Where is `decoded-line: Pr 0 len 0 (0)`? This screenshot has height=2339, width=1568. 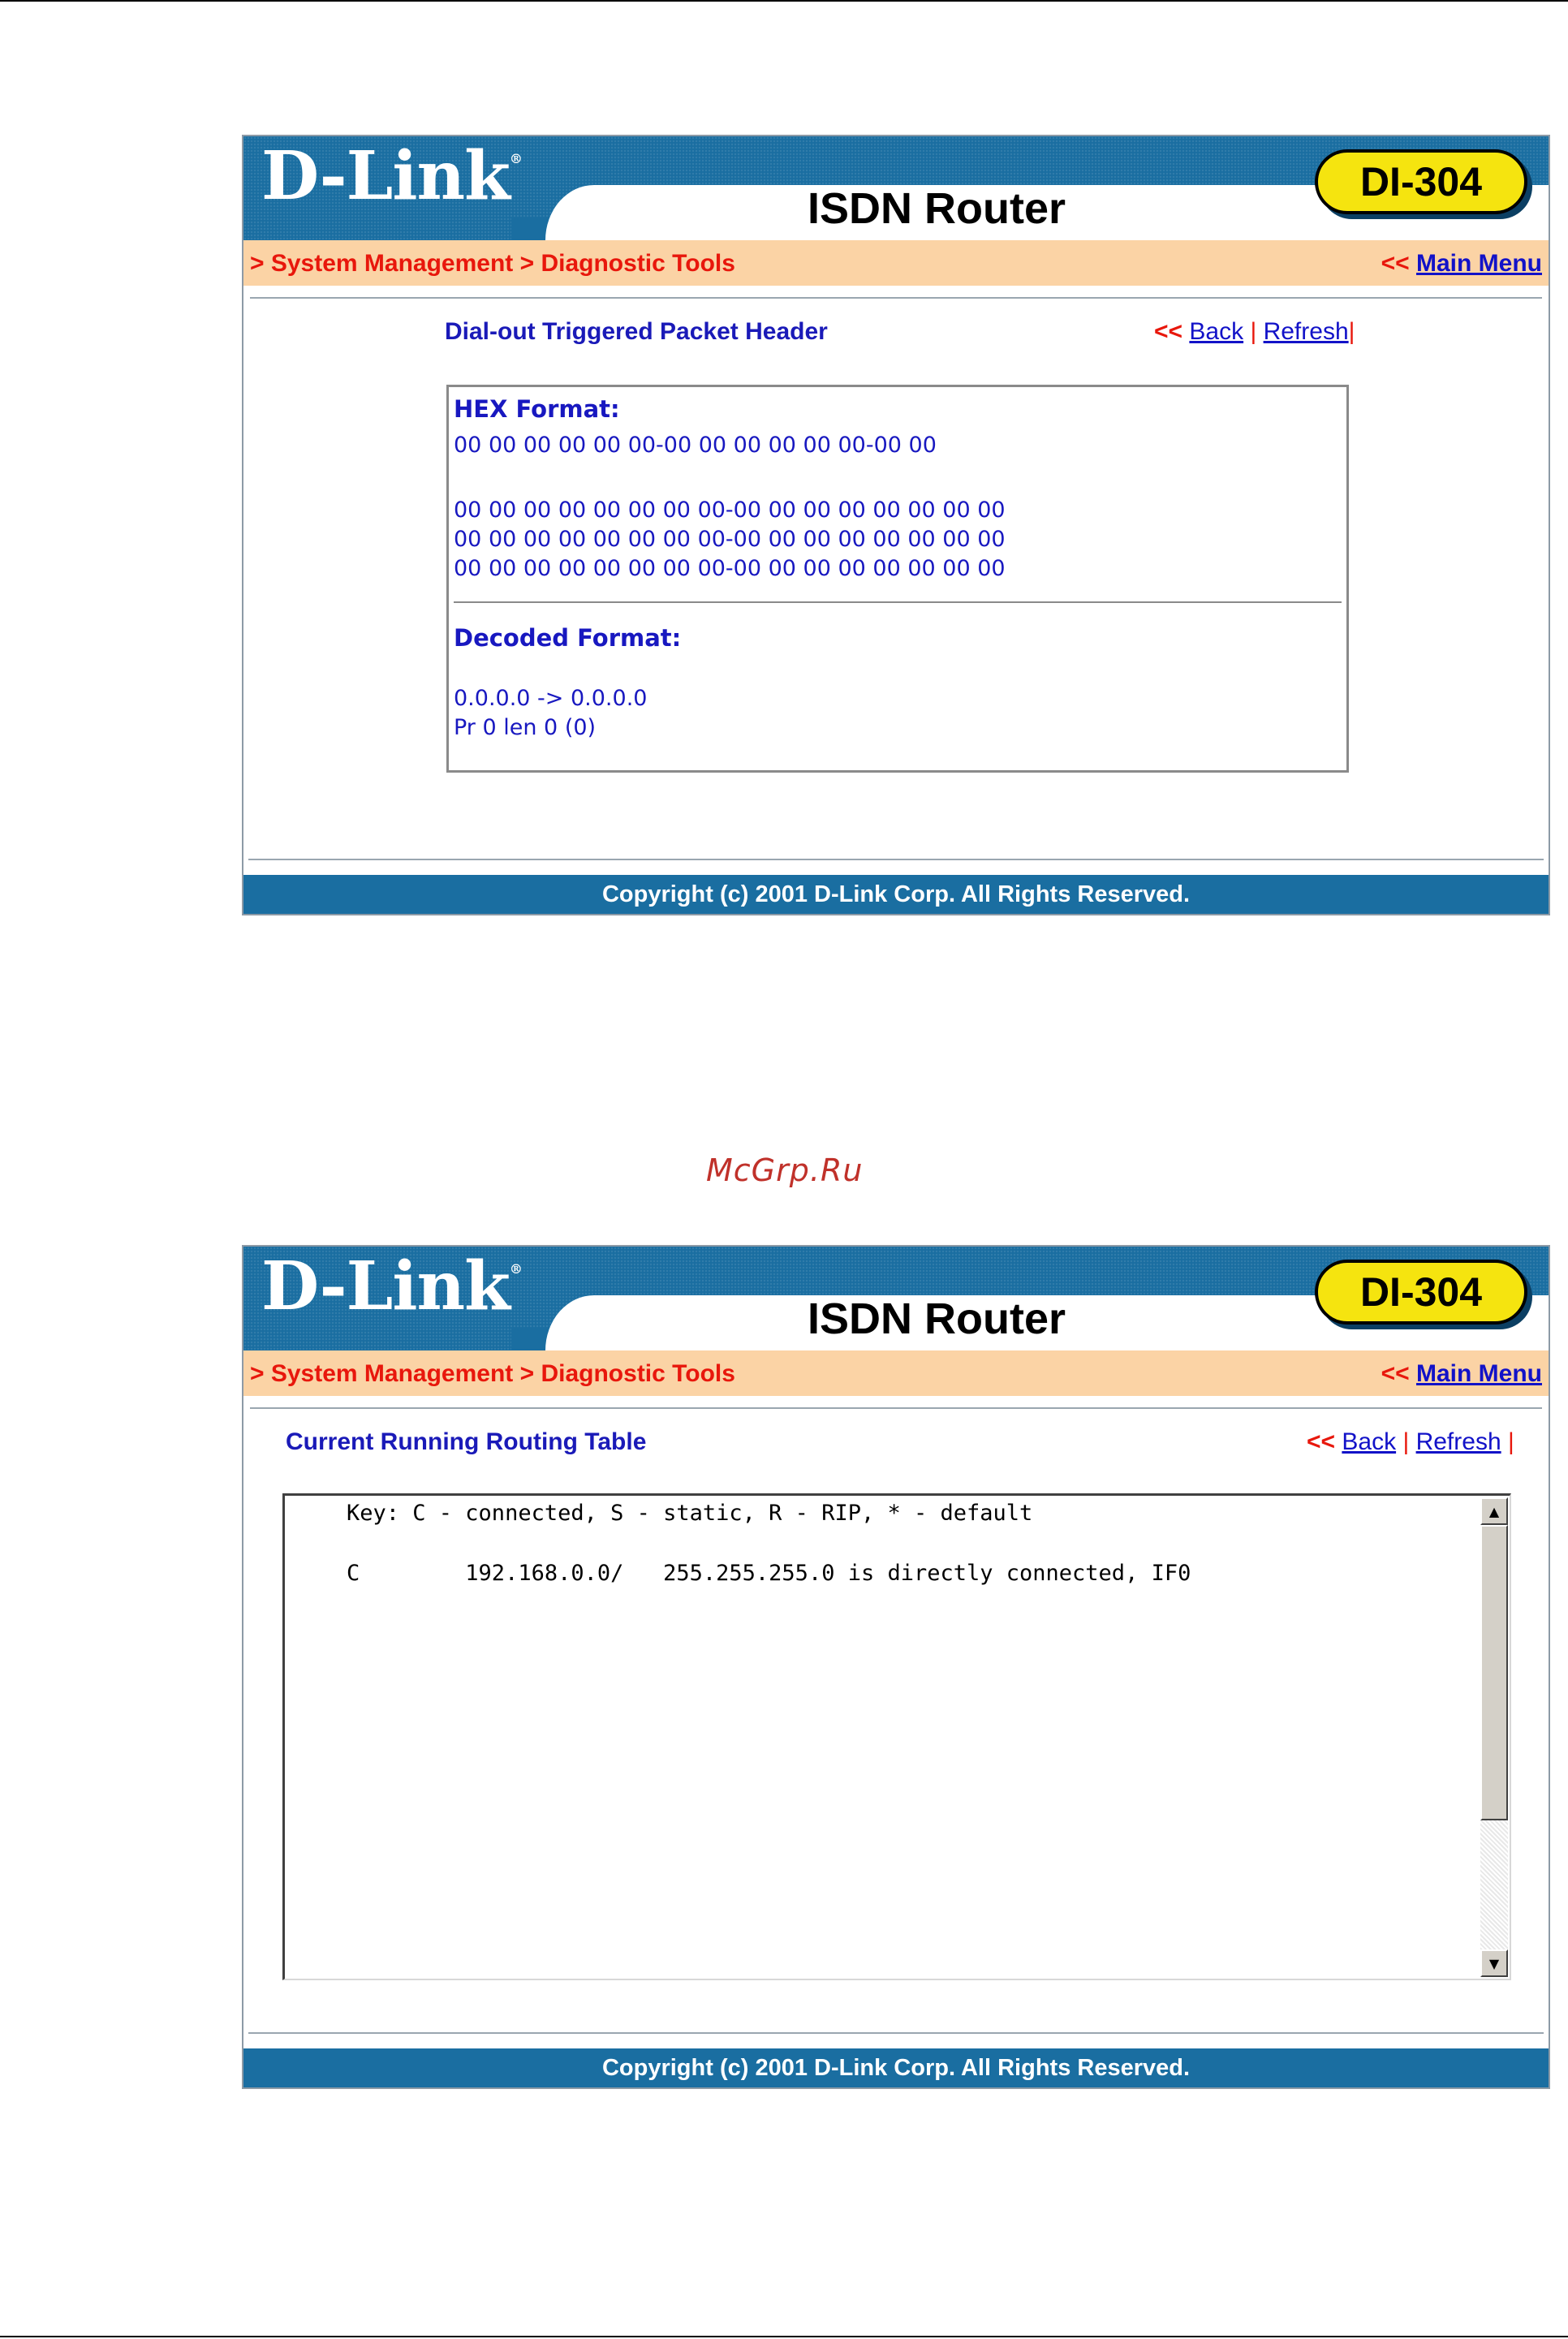
decoded-line: Pr 0 len 0 (0) is located at coordinates (525, 728).